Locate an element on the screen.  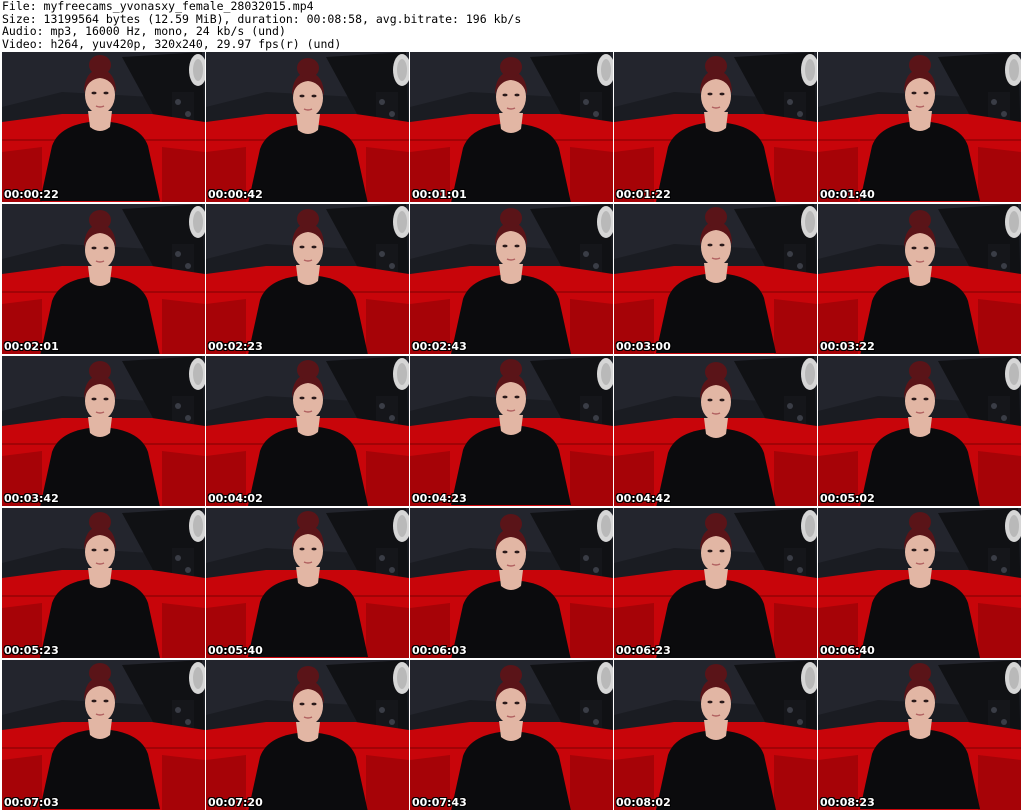
frame-timestamp: 00:02:43 is located at coordinates (439, 346).